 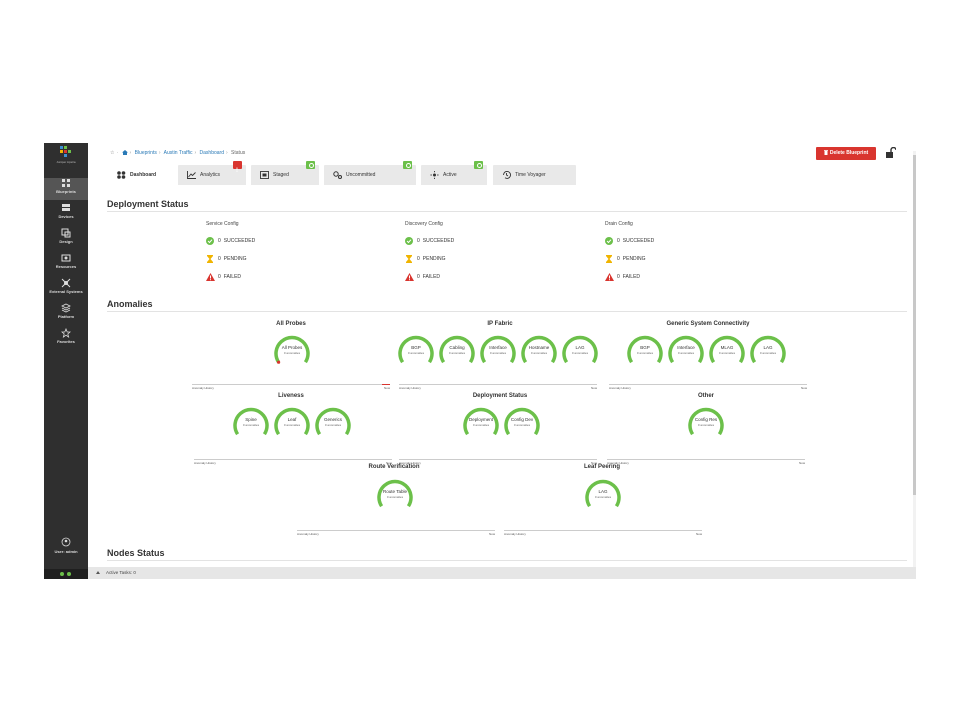 What do you see at coordinates (370, 173) in the screenshot?
I see `tab-uncommitted: Uncommitted` at bounding box center [370, 173].